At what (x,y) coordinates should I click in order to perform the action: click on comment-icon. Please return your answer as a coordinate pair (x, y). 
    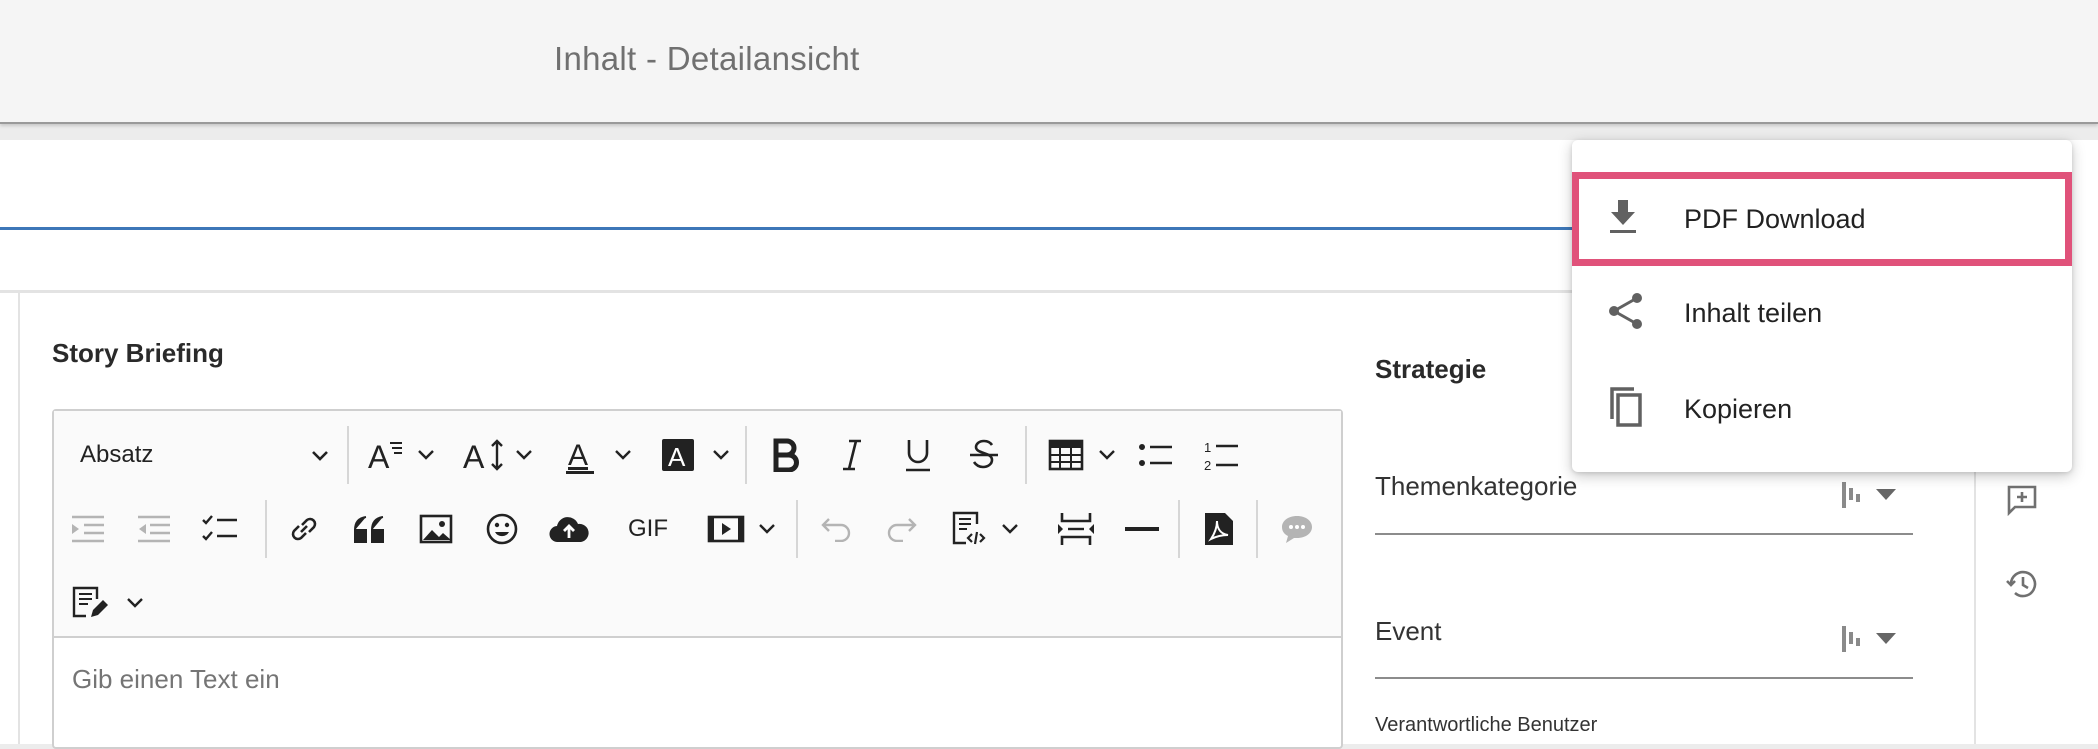
    Looking at the image, I should click on (1297, 529).